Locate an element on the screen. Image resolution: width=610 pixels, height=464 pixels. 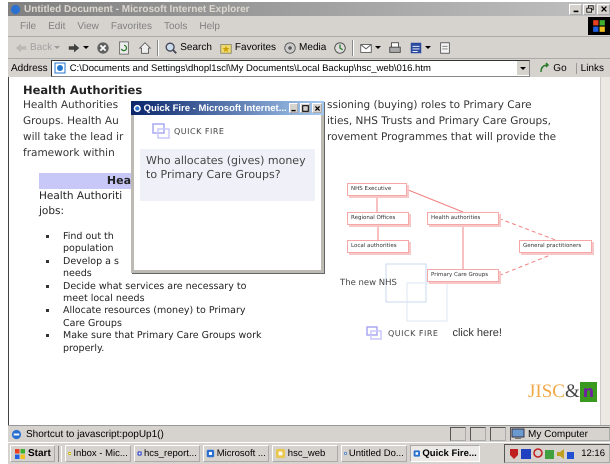
search-icon is located at coordinates (171, 47).